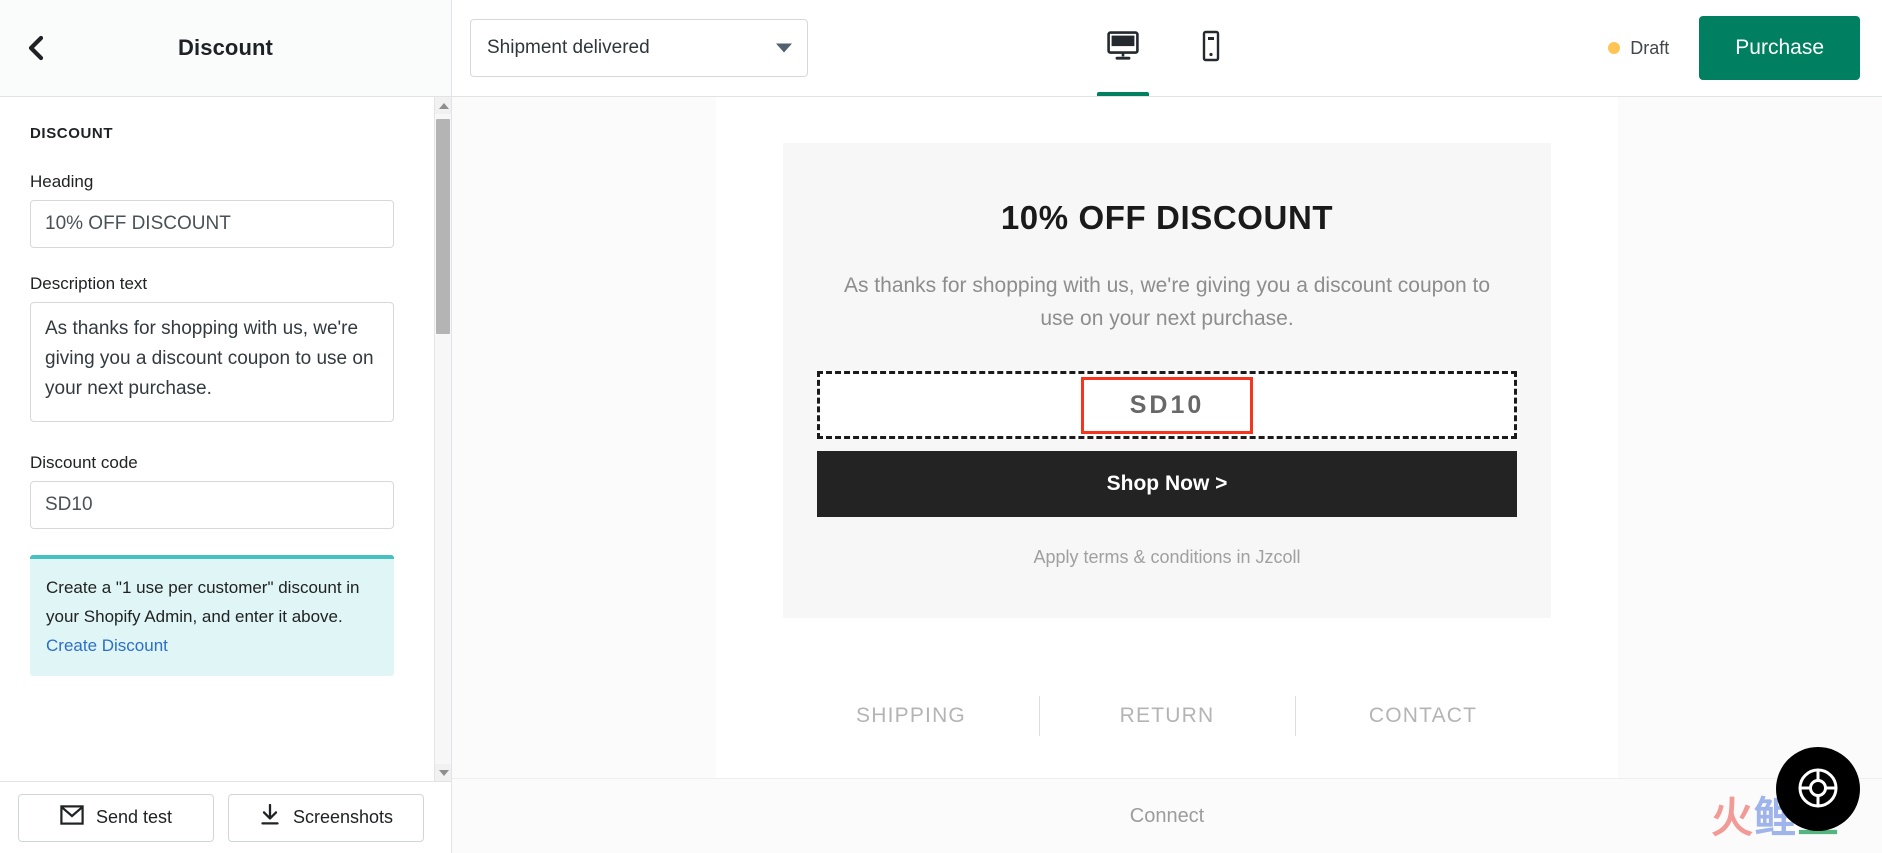 This screenshot has height=853, width=1882. I want to click on mobile-device-icon, so click(1211, 47).